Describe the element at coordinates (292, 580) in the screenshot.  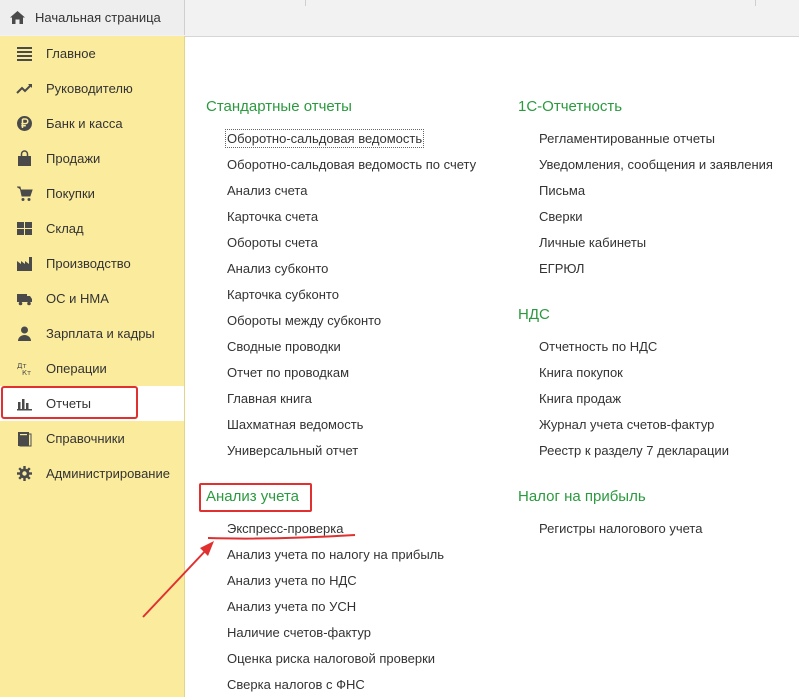
I see `report-link: Анализ учета по НДС` at that location.